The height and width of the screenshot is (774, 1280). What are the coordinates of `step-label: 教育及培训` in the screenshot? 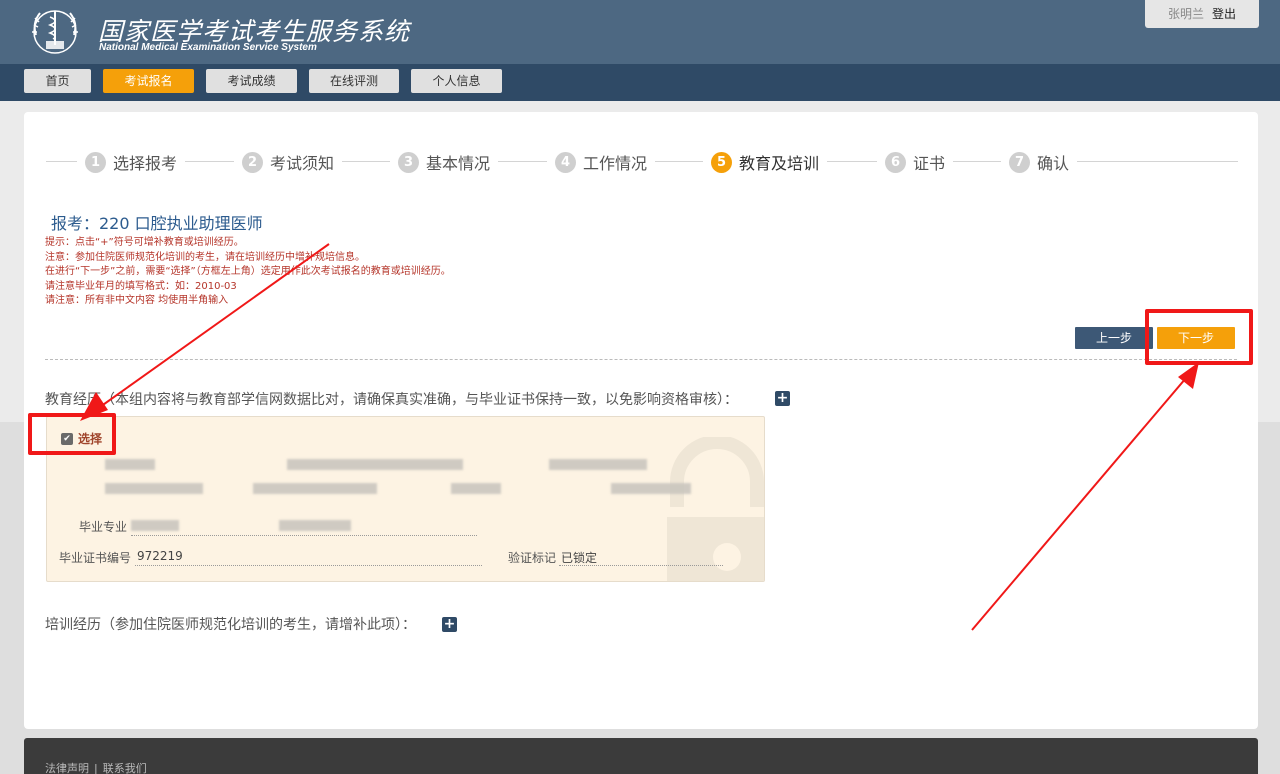 It's located at (779, 163).